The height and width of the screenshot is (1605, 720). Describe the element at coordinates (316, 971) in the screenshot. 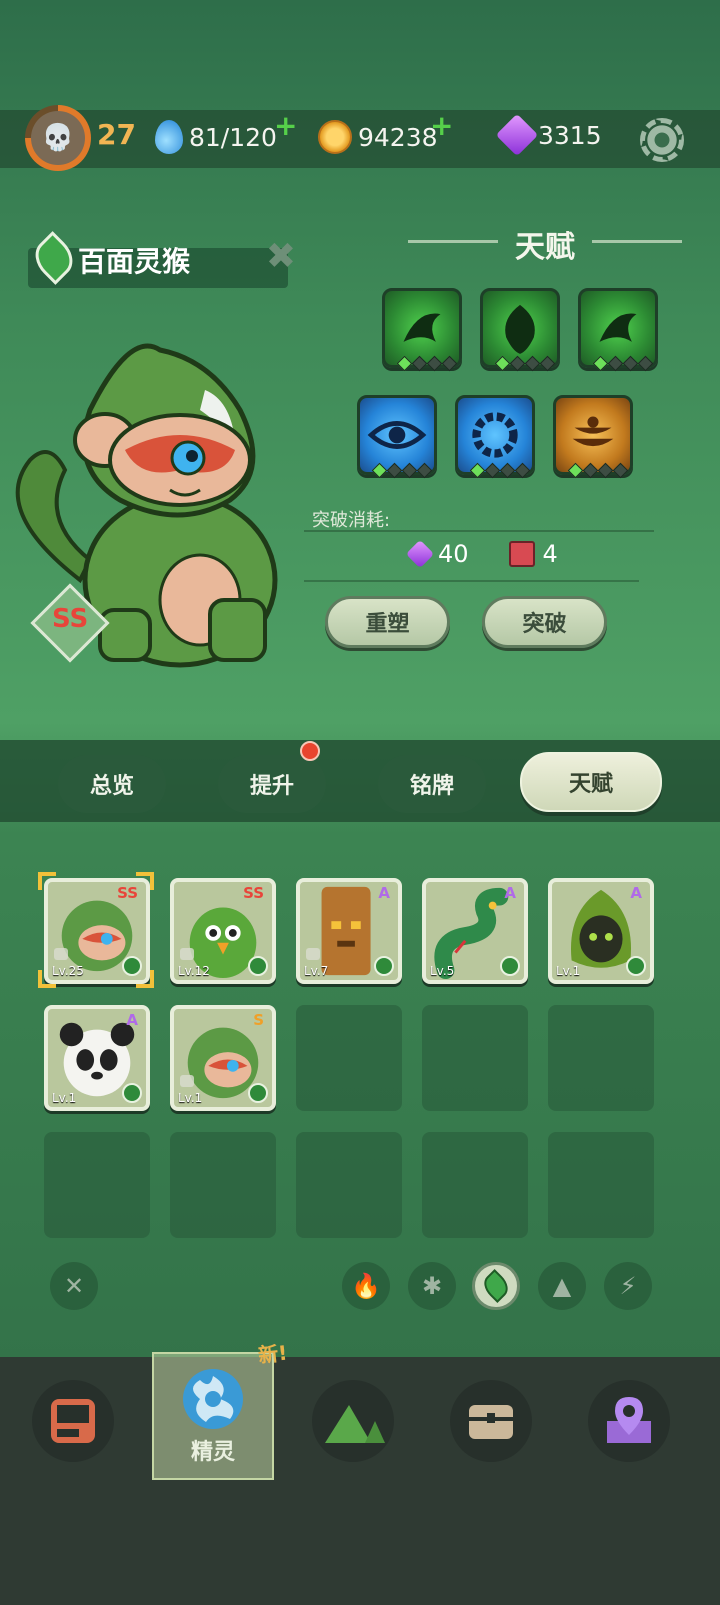

I see `pet-level: Lv.7` at that location.